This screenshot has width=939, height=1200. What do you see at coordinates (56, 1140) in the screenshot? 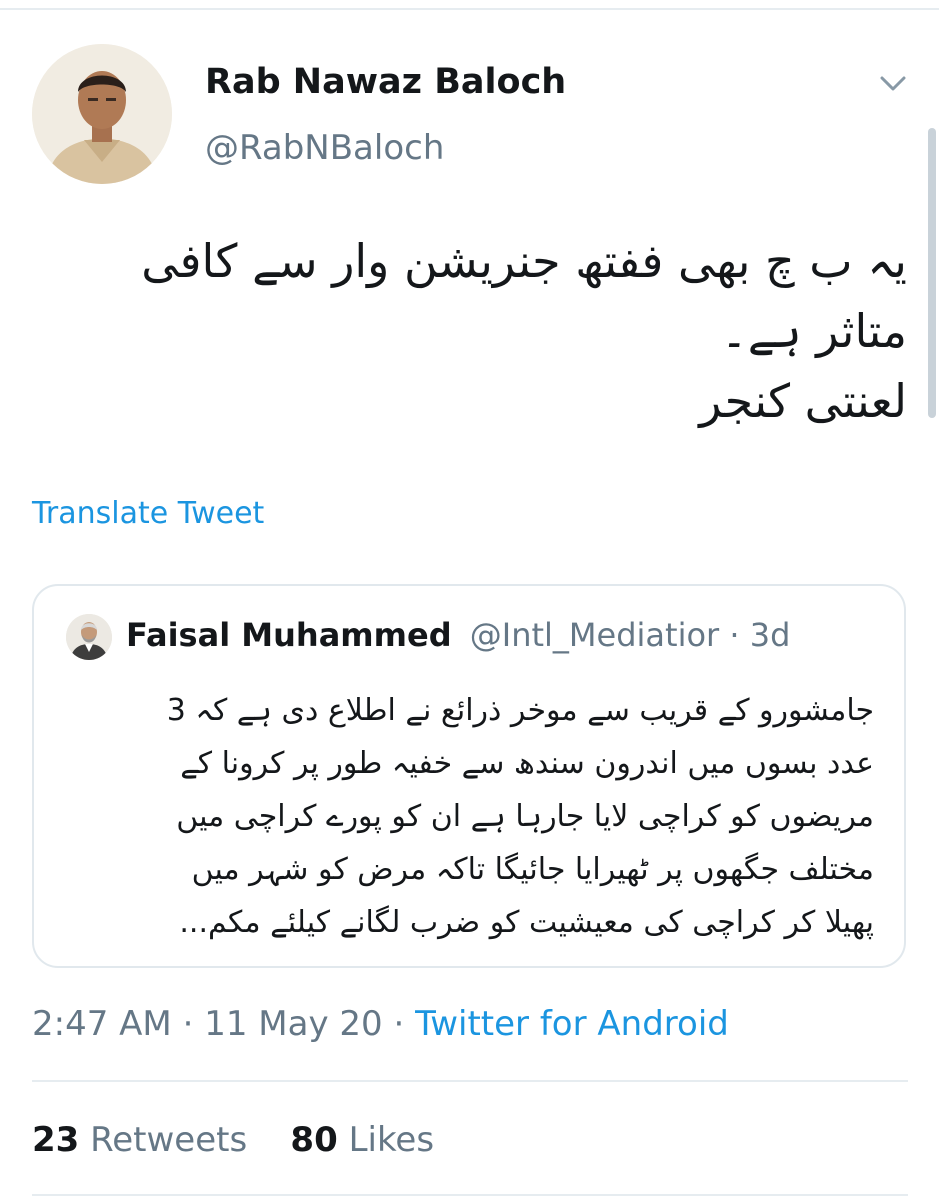
I see `retweets-count: 23` at bounding box center [56, 1140].